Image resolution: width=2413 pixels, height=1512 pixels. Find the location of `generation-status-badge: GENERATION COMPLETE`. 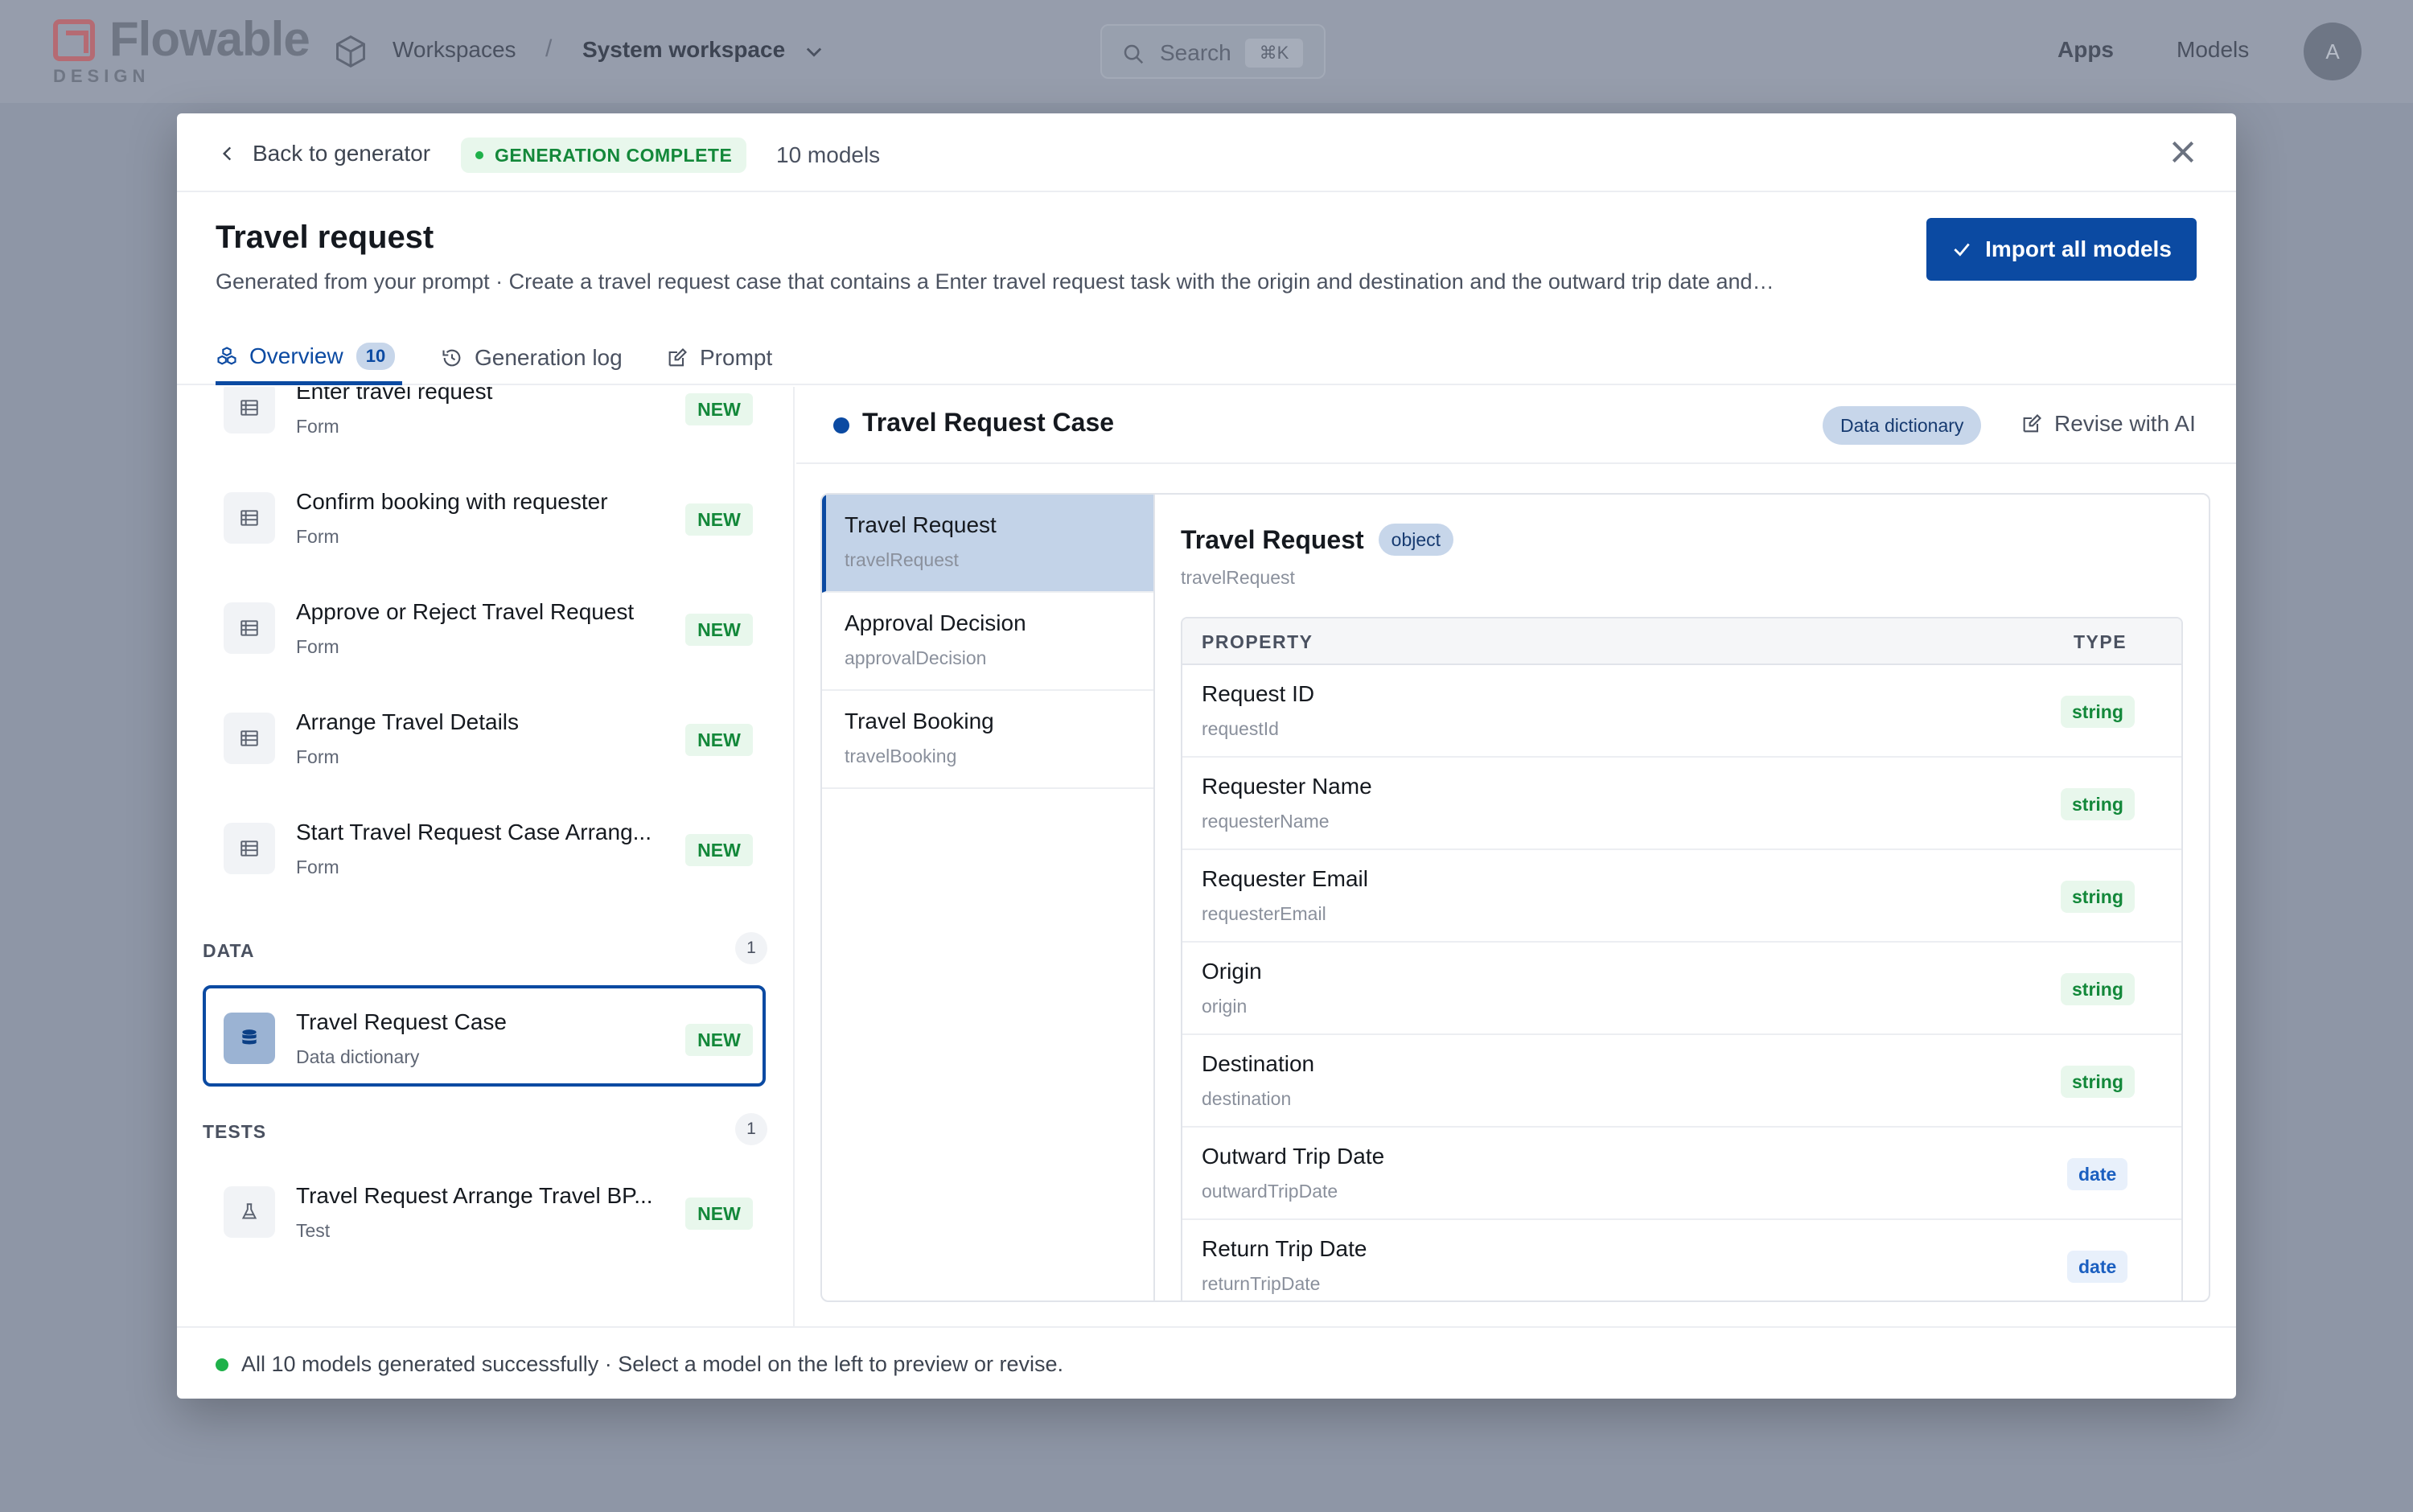

generation-status-badge: GENERATION COMPLETE is located at coordinates (604, 156).